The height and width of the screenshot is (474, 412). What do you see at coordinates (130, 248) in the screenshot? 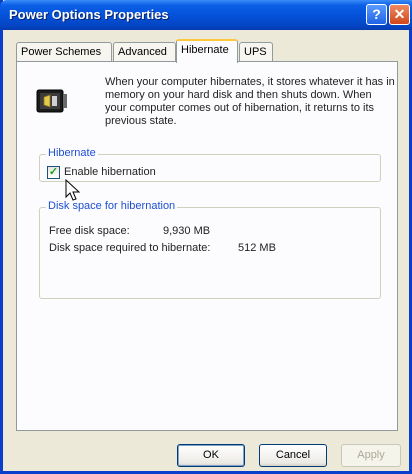
I see `required-disk-space-label: Disk space required to hibernate:` at bounding box center [130, 248].